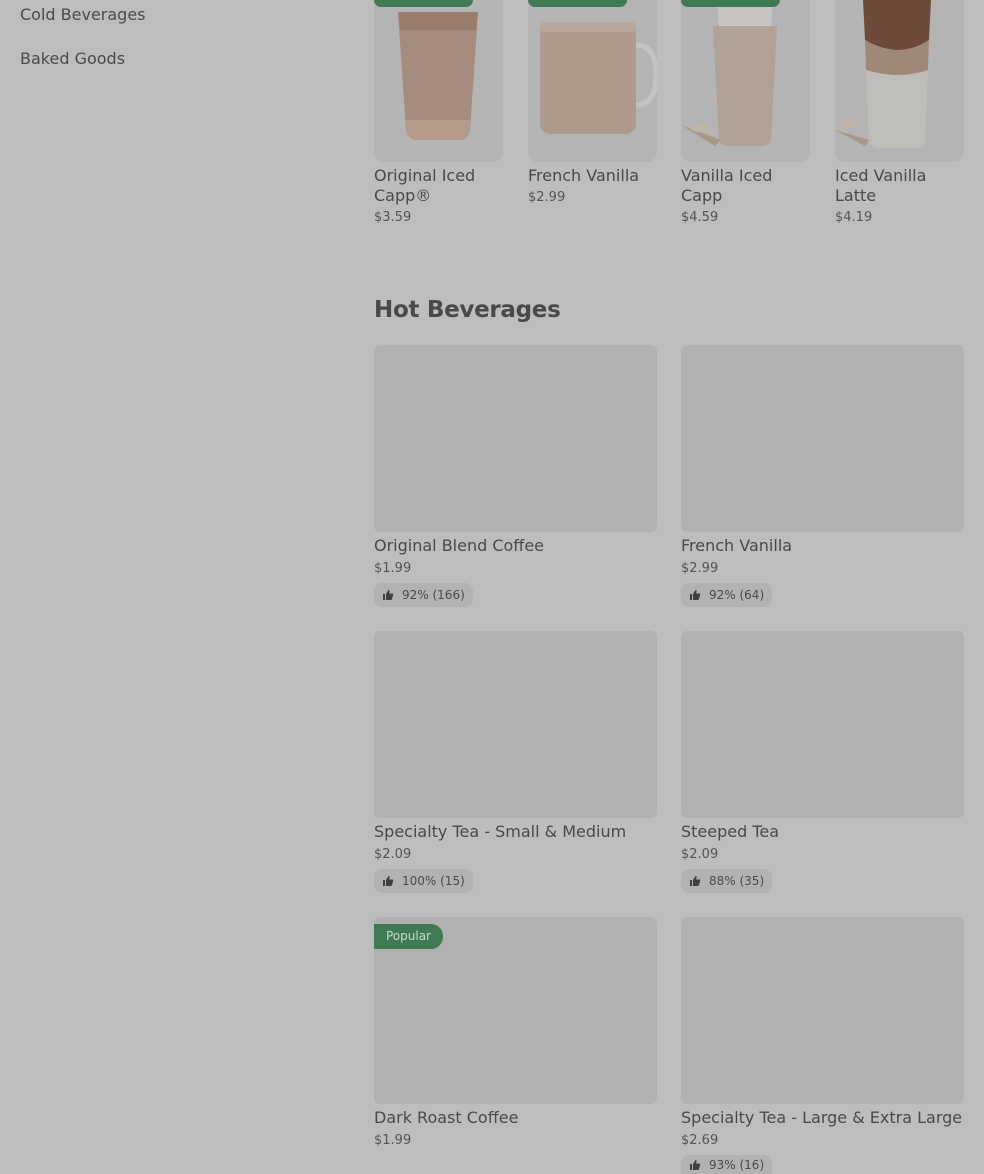 The width and height of the screenshot is (984, 1174). Describe the element at coordinates (854, 217) in the screenshot. I see `product-price: $4.19` at that location.